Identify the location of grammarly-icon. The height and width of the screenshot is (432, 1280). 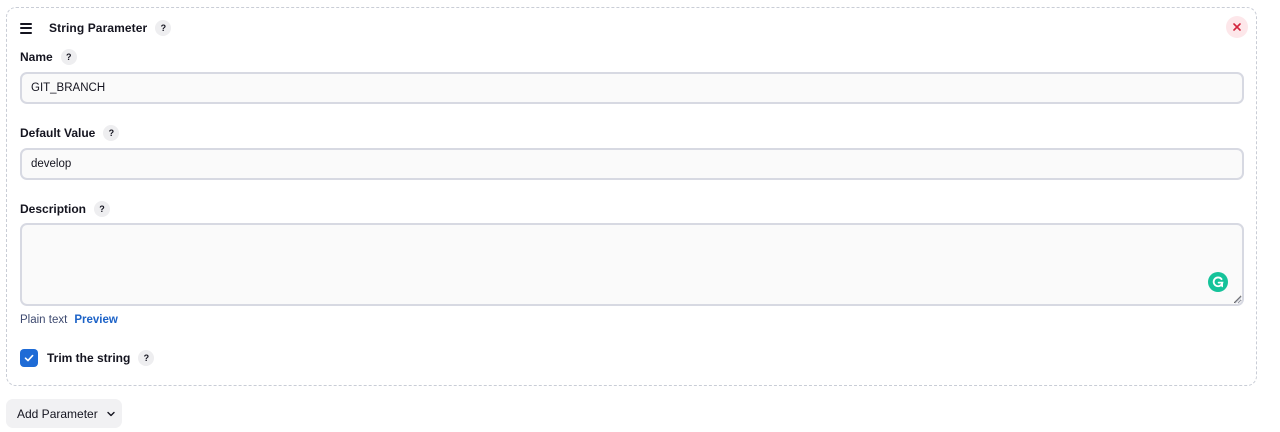
(1218, 282).